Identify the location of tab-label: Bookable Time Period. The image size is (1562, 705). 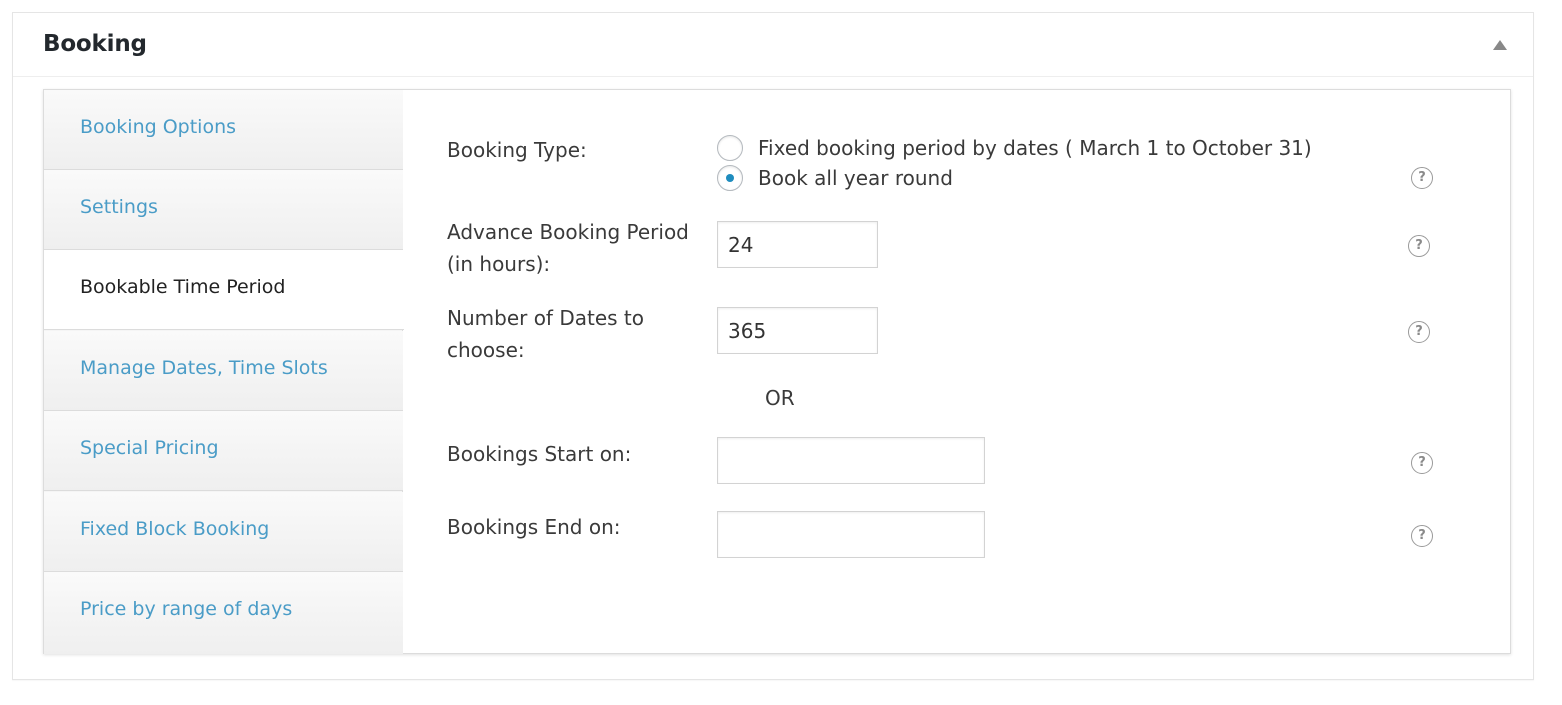
(183, 287).